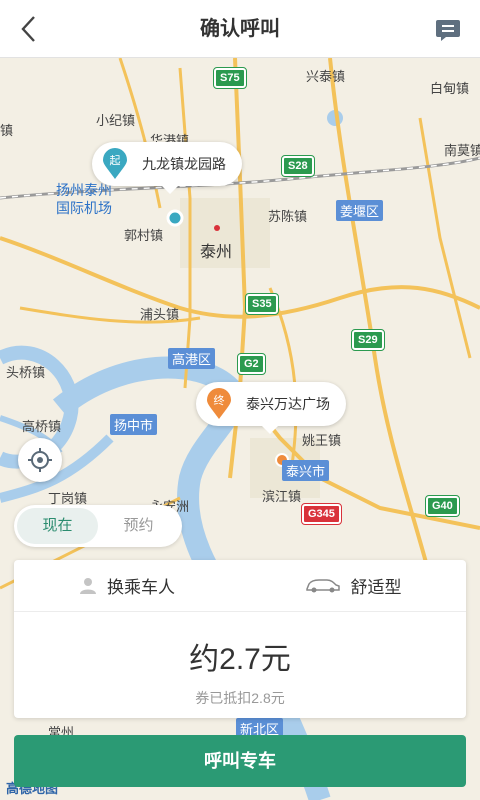 The width and height of the screenshot is (480, 800). What do you see at coordinates (306, 470) in the screenshot?
I see `zone-taixing: 泰兴市` at bounding box center [306, 470].